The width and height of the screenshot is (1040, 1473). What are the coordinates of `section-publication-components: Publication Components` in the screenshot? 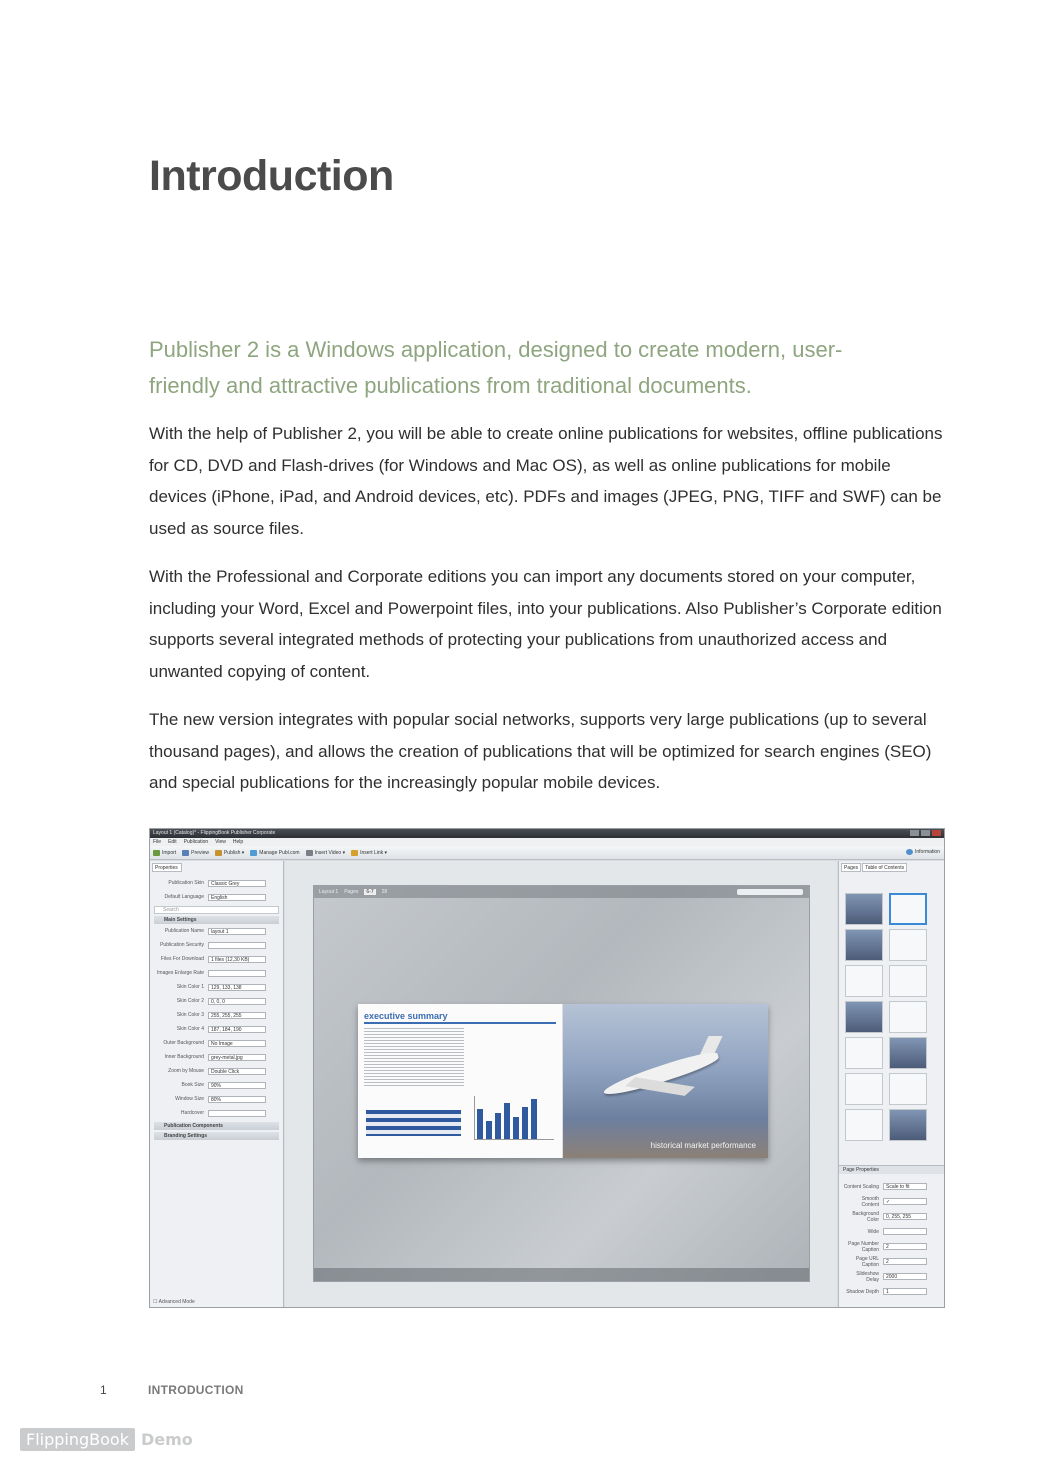 It's located at (216, 1126).